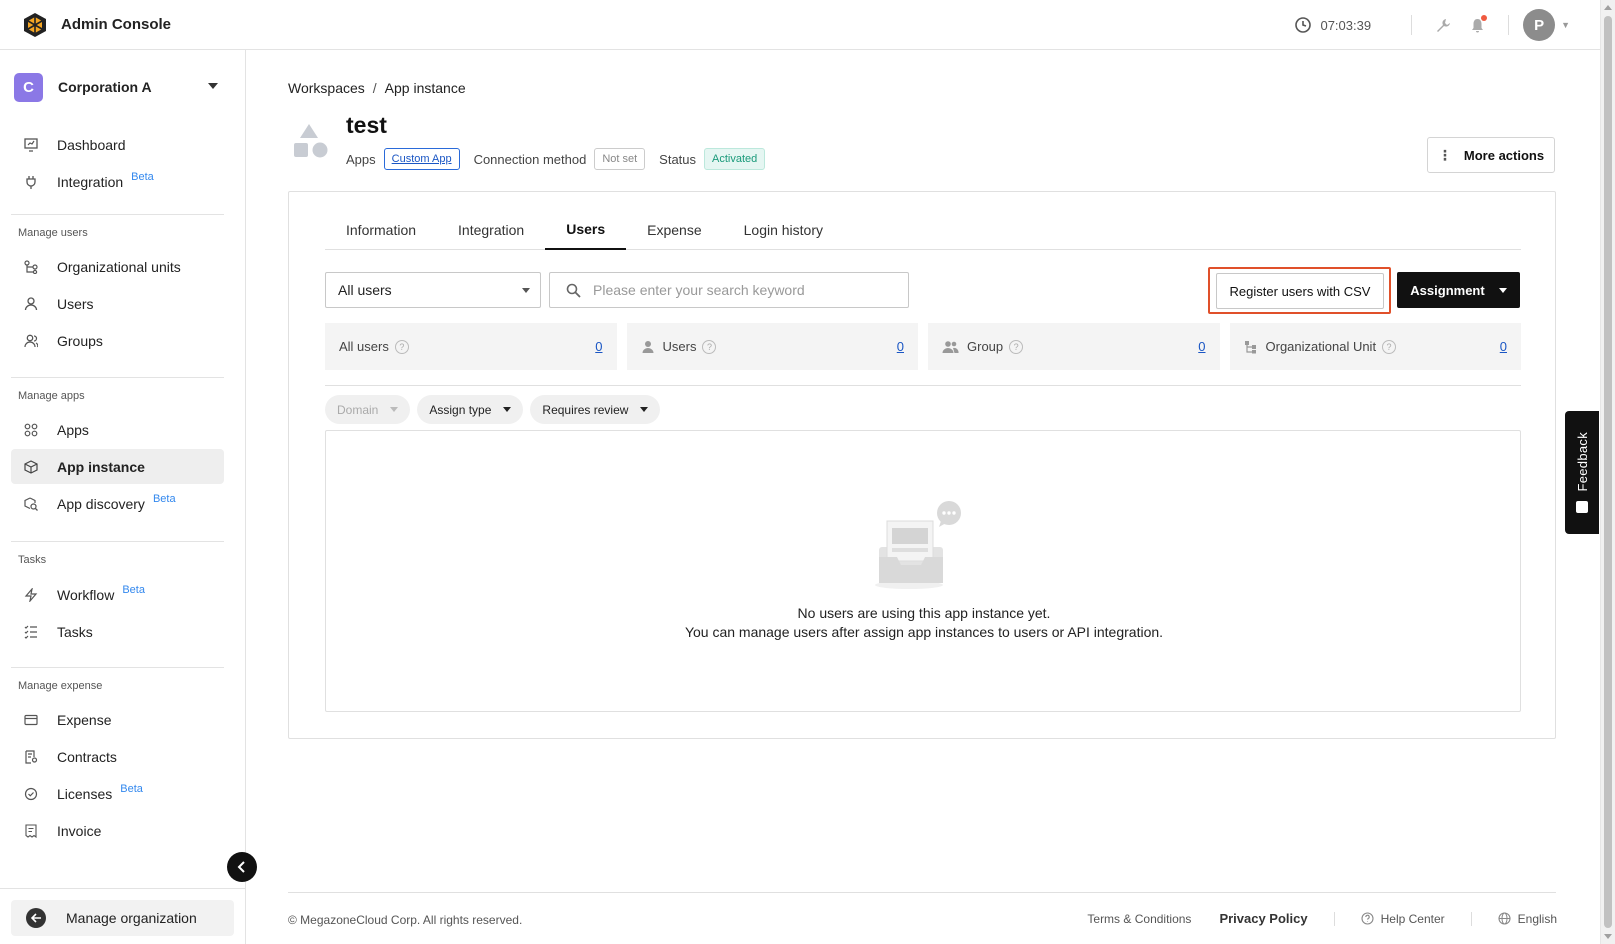  I want to click on wrench-icon, so click(1443, 25).